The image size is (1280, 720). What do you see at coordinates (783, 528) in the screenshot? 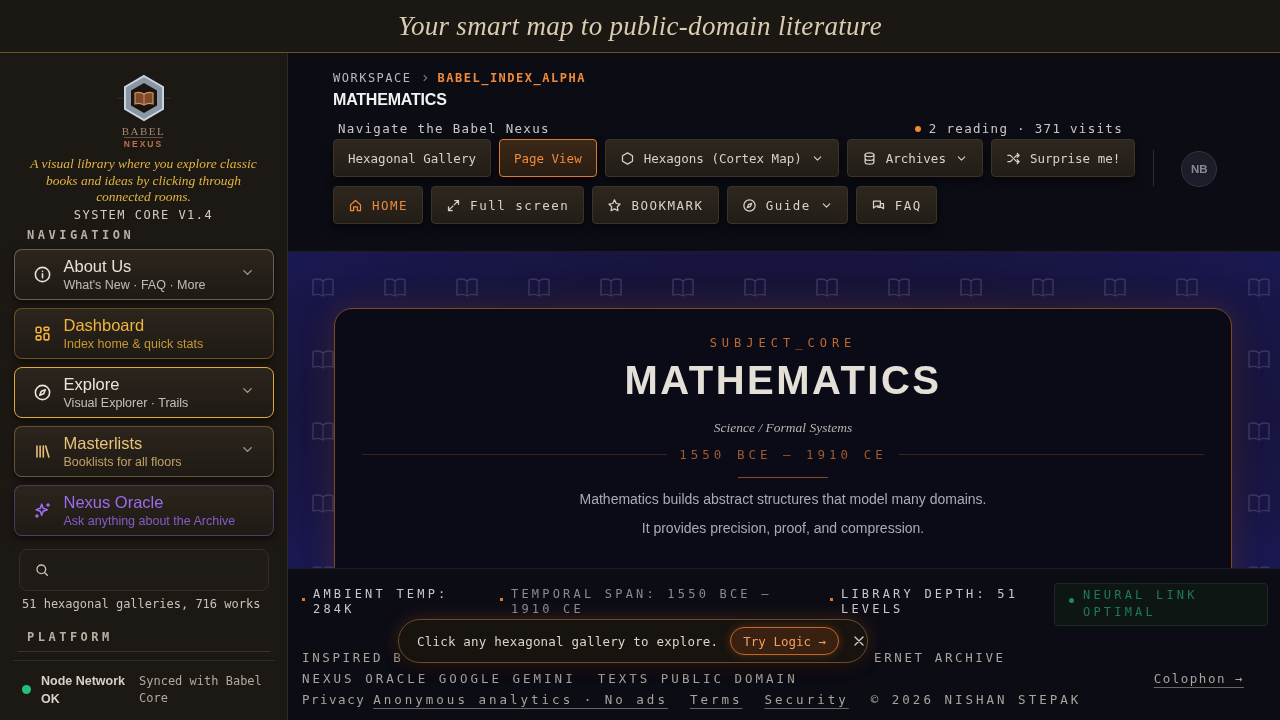
I see `subject-description: It provides precision, proof, and compression.` at bounding box center [783, 528].